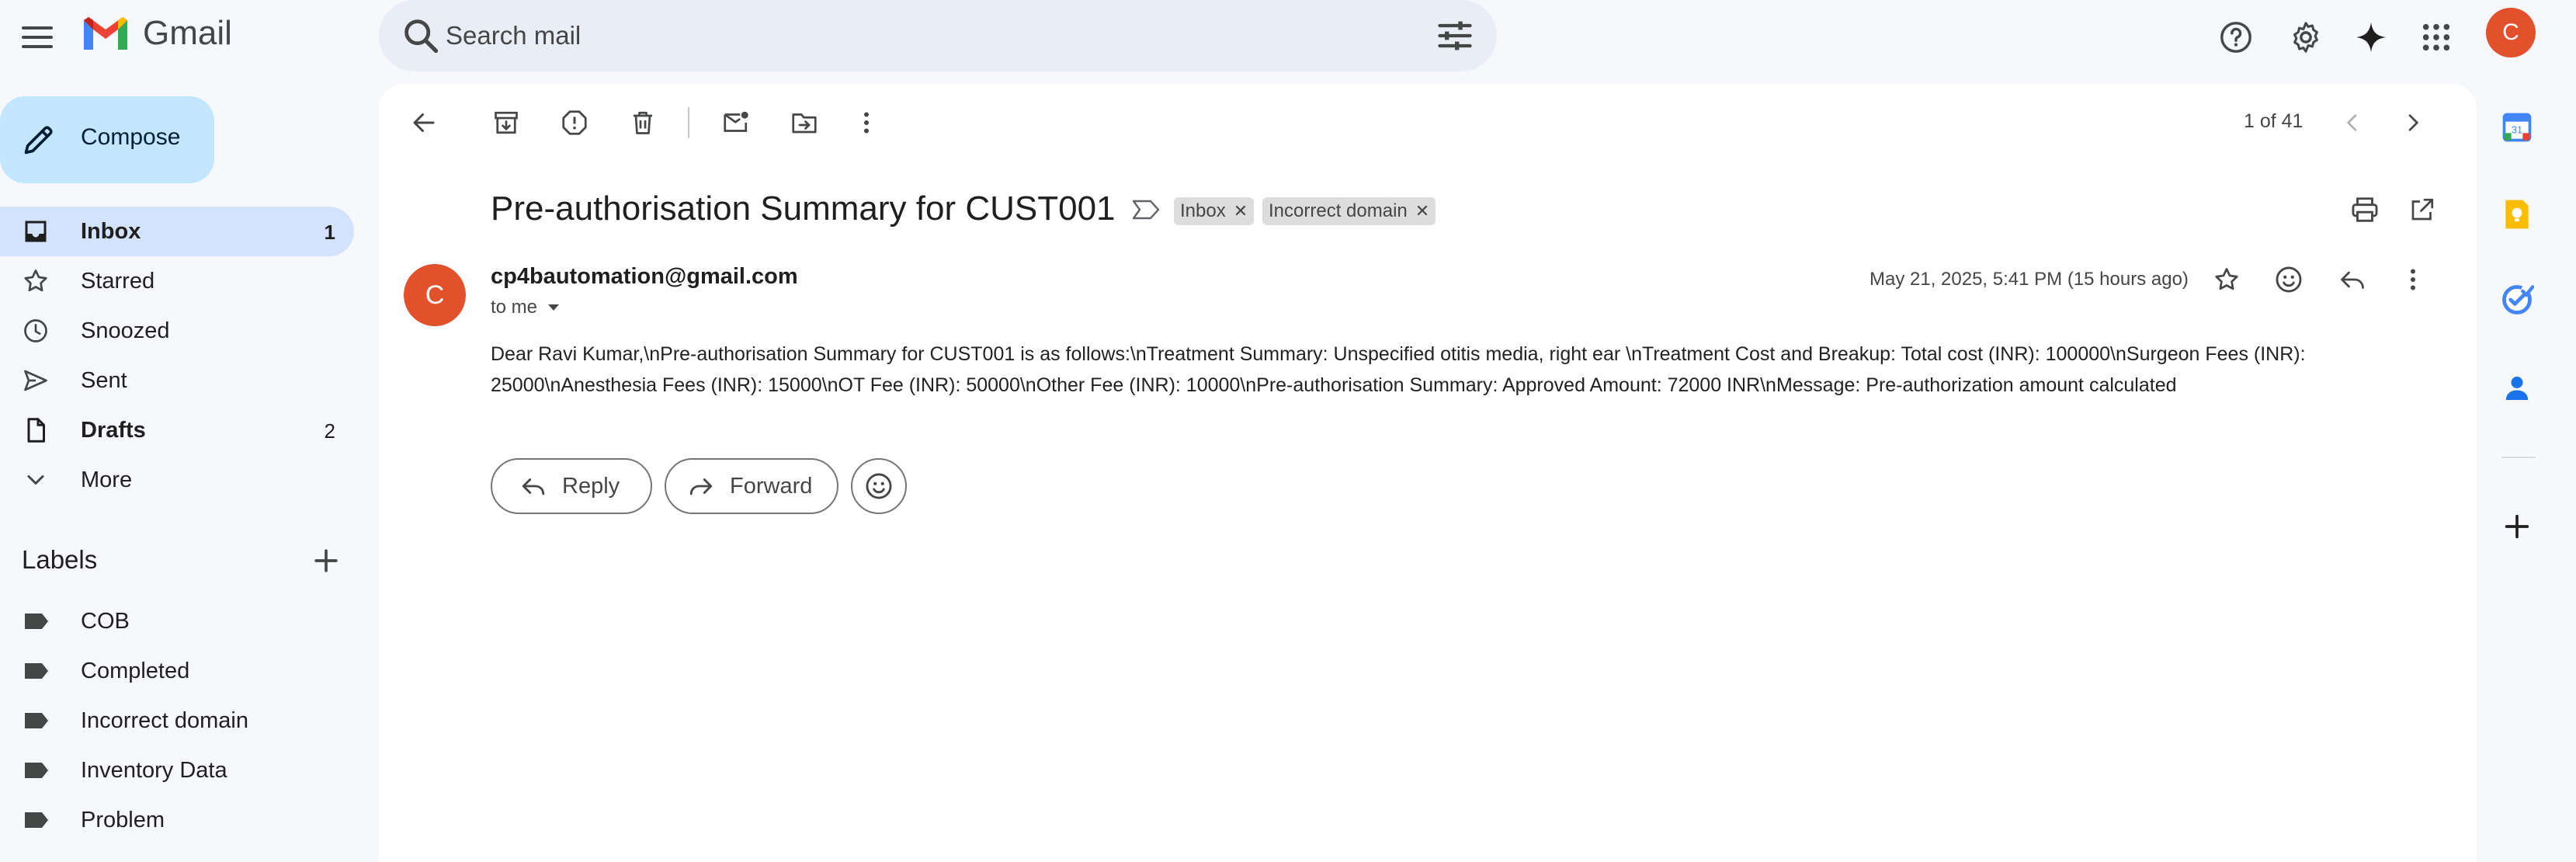  Describe the element at coordinates (2273, 121) in the screenshot. I see `pagination-text: 1 of 41` at that location.